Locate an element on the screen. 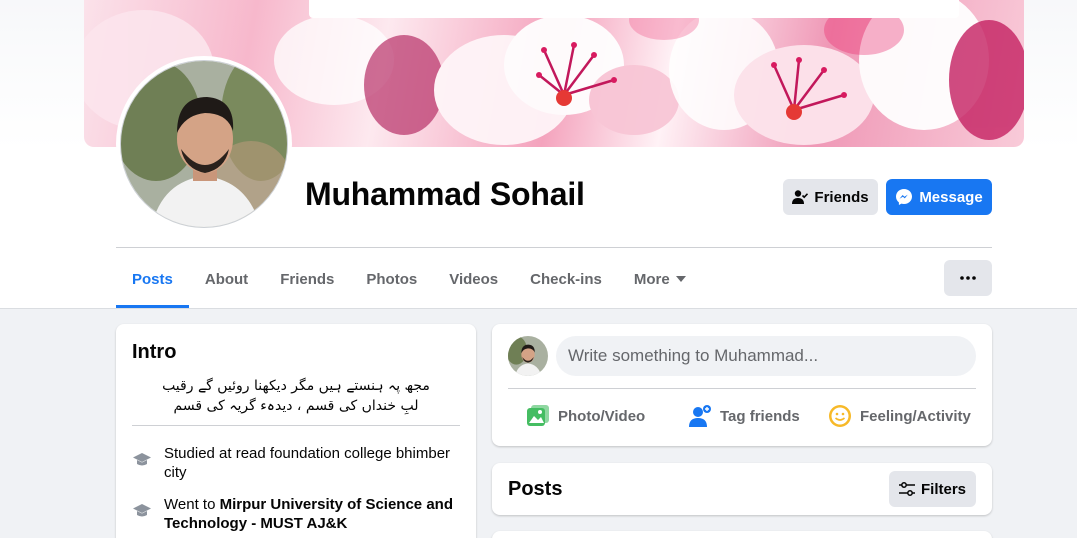 This screenshot has height=538, width=1077. cover-top-strip is located at coordinates (634, 9).